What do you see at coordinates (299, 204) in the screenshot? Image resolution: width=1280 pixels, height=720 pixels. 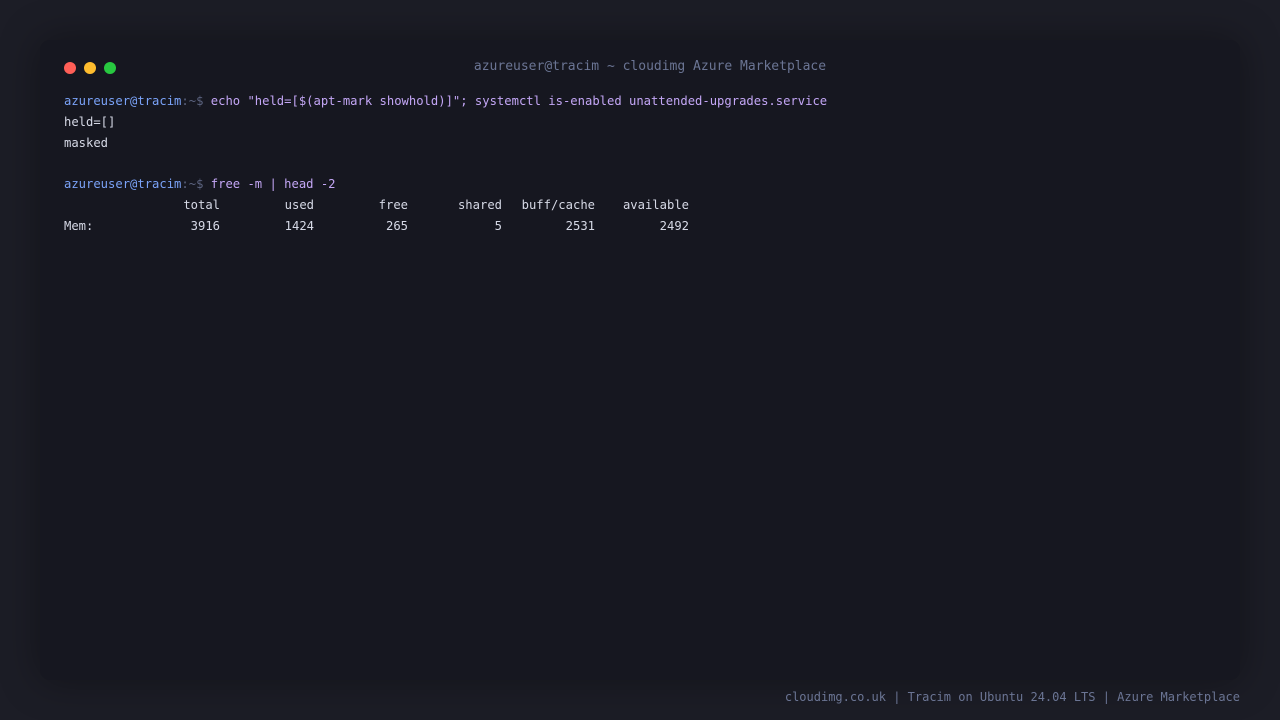 I see `table-header-cell: used` at bounding box center [299, 204].